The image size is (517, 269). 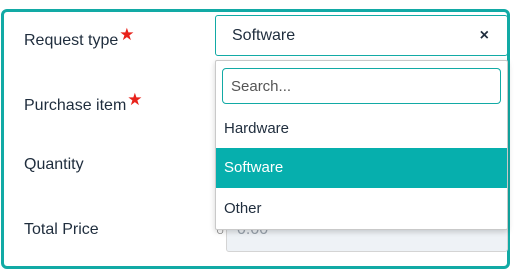 I want to click on quantity-label: Quantity, so click(x=54, y=164).